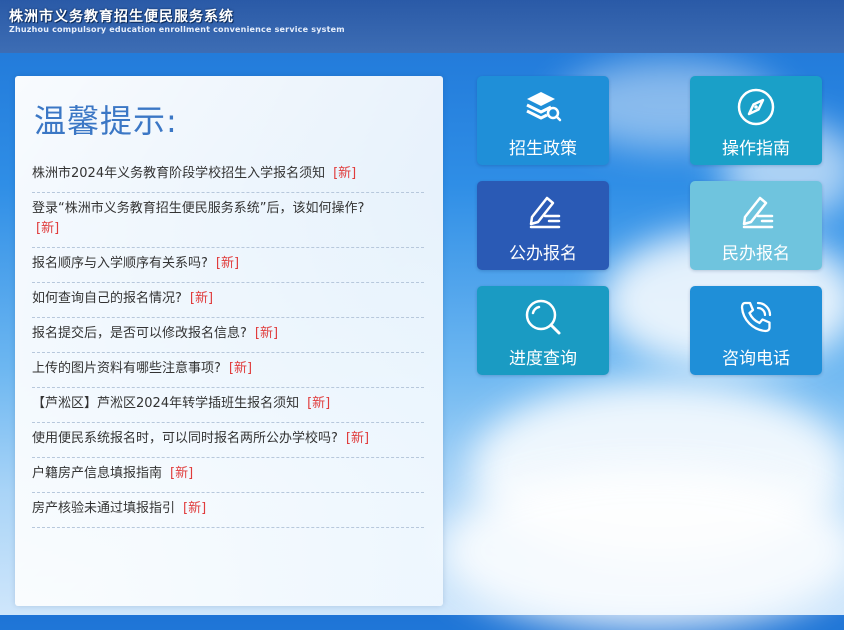 The height and width of the screenshot is (630, 844). What do you see at coordinates (126, 368) in the screenshot?
I see `notice-item-text: 上传的图片资料有哪些注意事项?` at bounding box center [126, 368].